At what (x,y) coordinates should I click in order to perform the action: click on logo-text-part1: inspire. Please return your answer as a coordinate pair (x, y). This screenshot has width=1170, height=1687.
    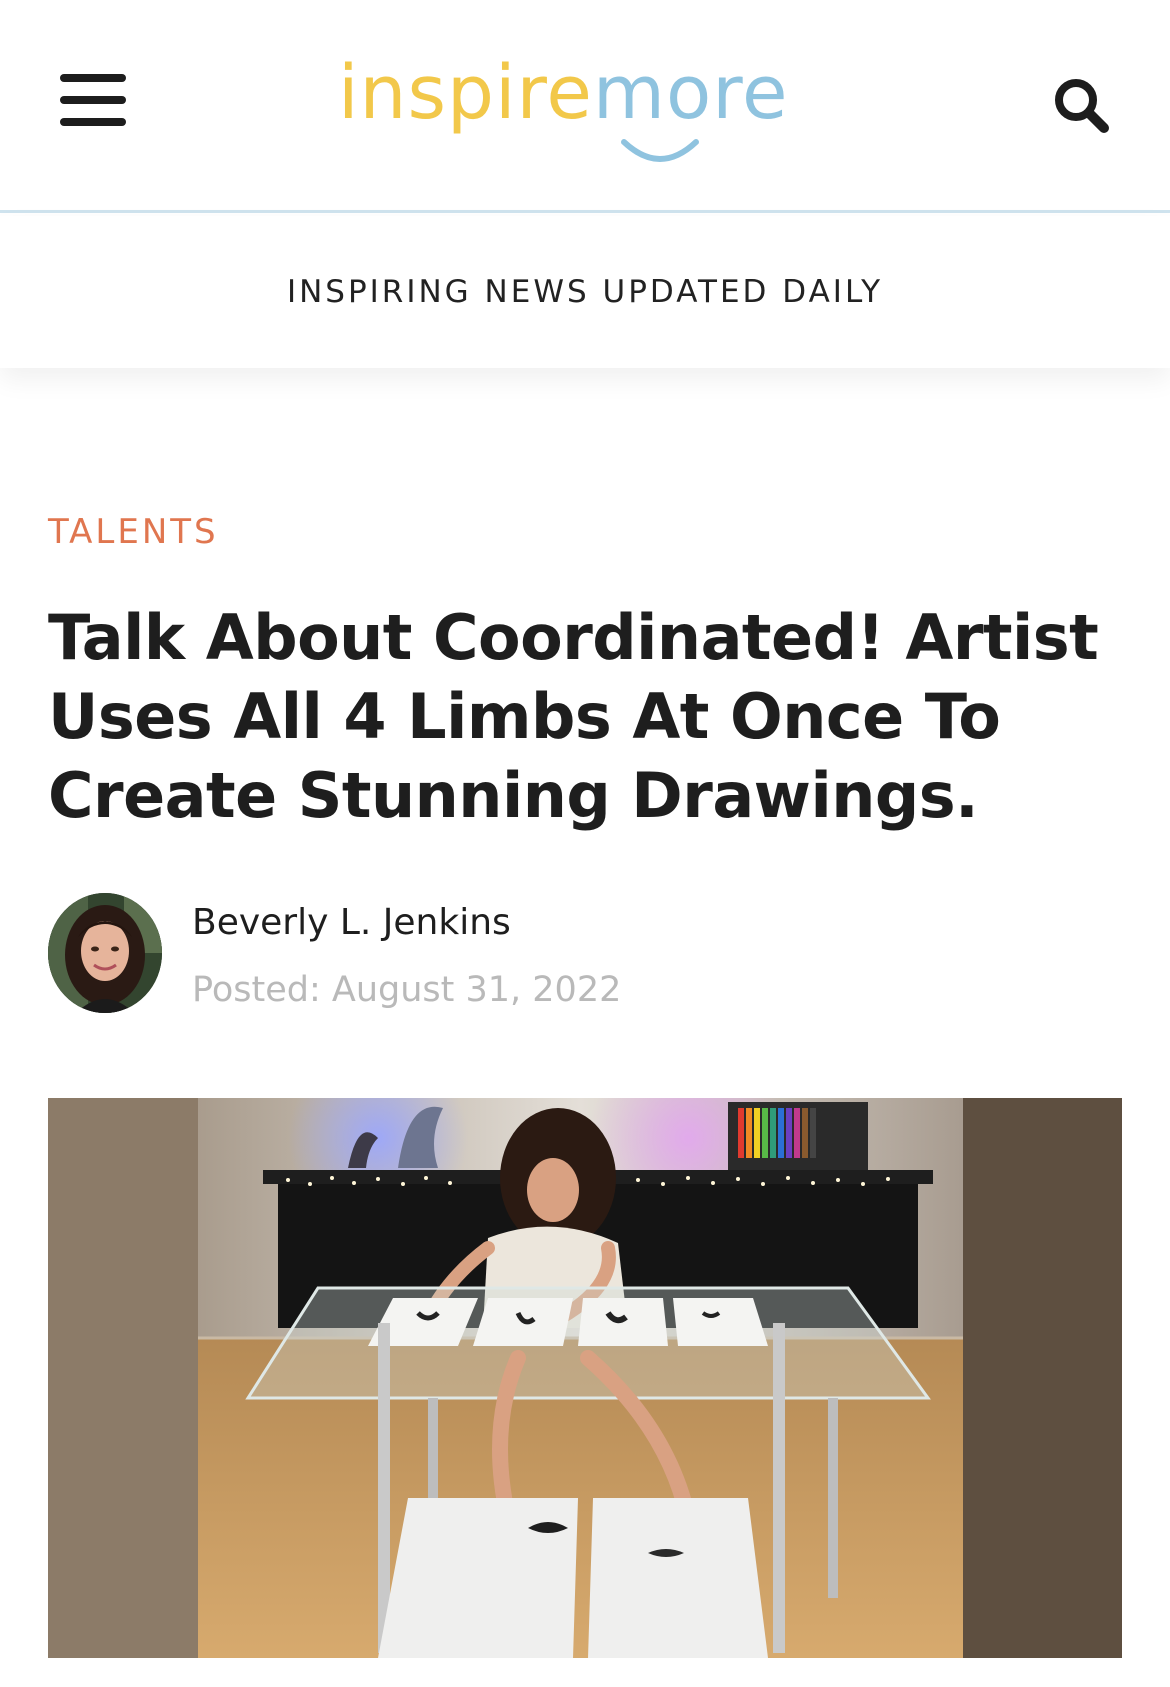
    Looking at the image, I should click on (465, 93).